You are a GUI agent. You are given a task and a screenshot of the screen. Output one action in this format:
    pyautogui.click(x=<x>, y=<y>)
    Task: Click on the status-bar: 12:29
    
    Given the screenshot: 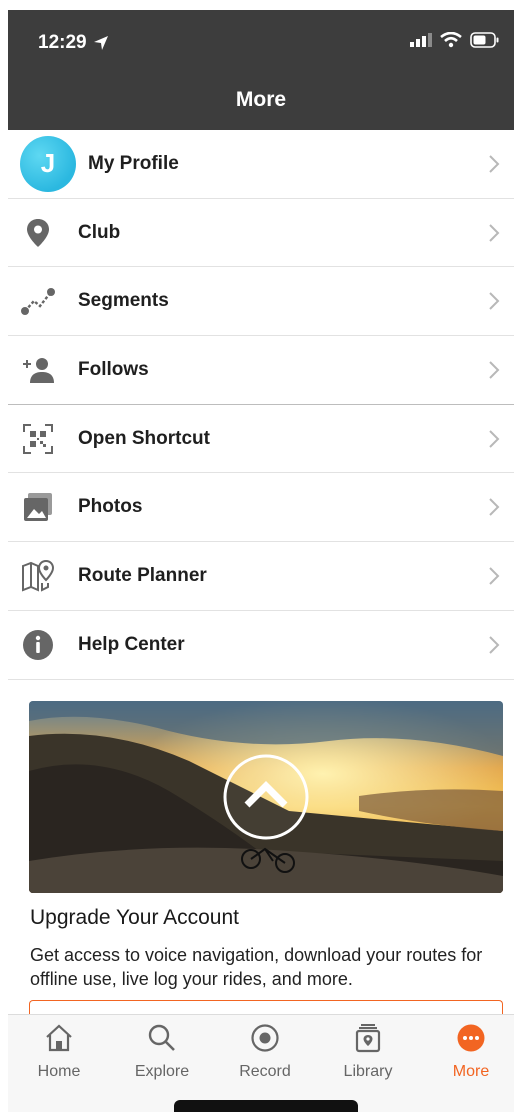 What is the action you would take?
    pyautogui.click(x=261, y=41)
    